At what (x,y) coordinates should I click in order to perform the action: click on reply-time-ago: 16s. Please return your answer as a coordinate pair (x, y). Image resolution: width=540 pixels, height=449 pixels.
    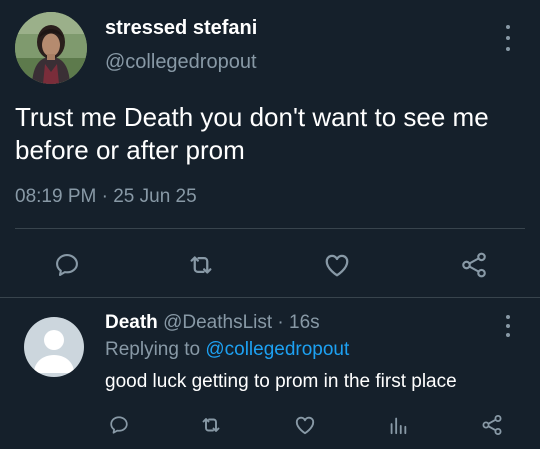
    Looking at the image, I should click on (304, 322).